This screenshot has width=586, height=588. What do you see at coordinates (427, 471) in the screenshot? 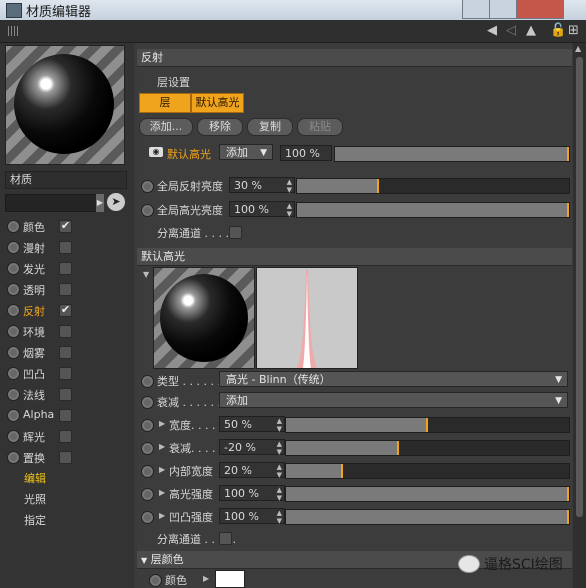
I see `inner-width-slider` at bounding box center [427, 471].